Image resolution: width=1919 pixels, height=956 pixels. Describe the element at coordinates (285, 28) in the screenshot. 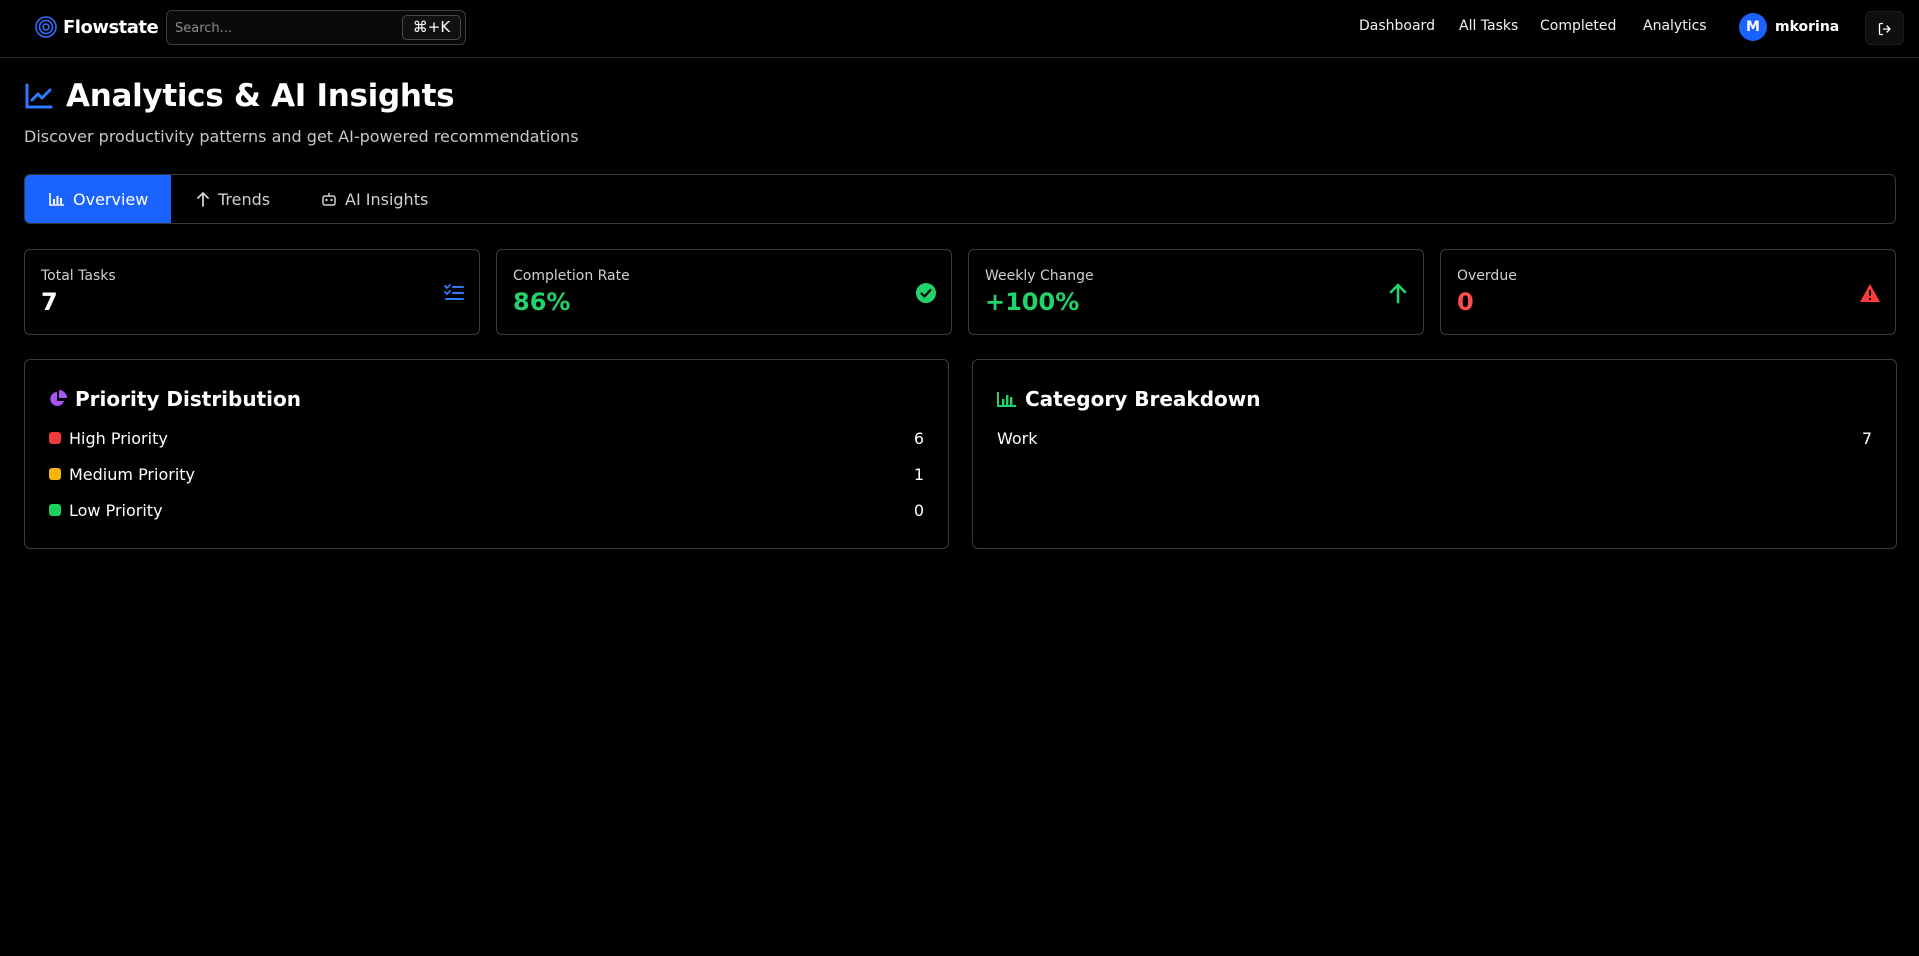

I see `search-input` at that location.